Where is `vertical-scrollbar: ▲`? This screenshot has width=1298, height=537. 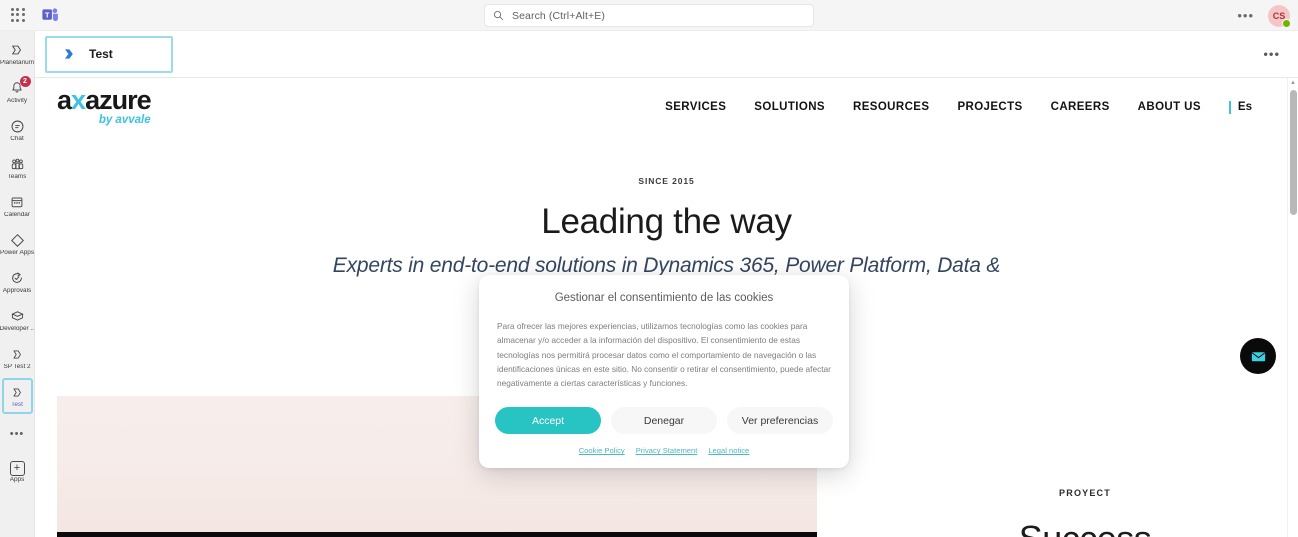 vertical-scrollbar: ▲ is located at coordinates (1292, 307).